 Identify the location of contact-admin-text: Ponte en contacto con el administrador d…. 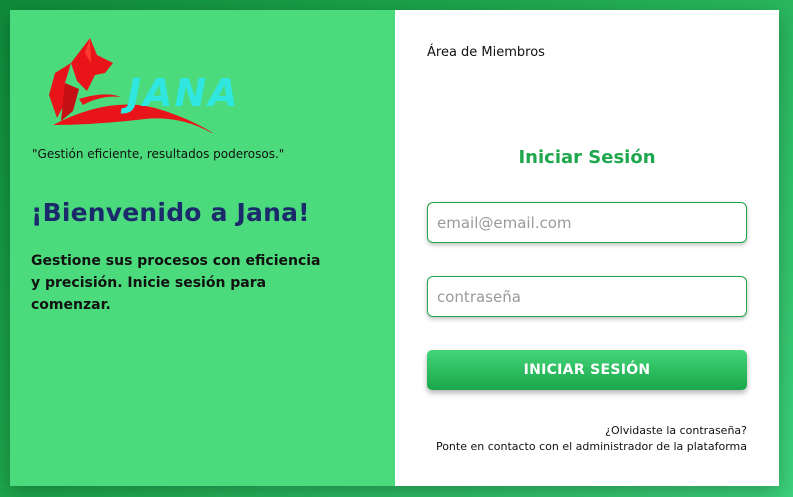
(591, 446).